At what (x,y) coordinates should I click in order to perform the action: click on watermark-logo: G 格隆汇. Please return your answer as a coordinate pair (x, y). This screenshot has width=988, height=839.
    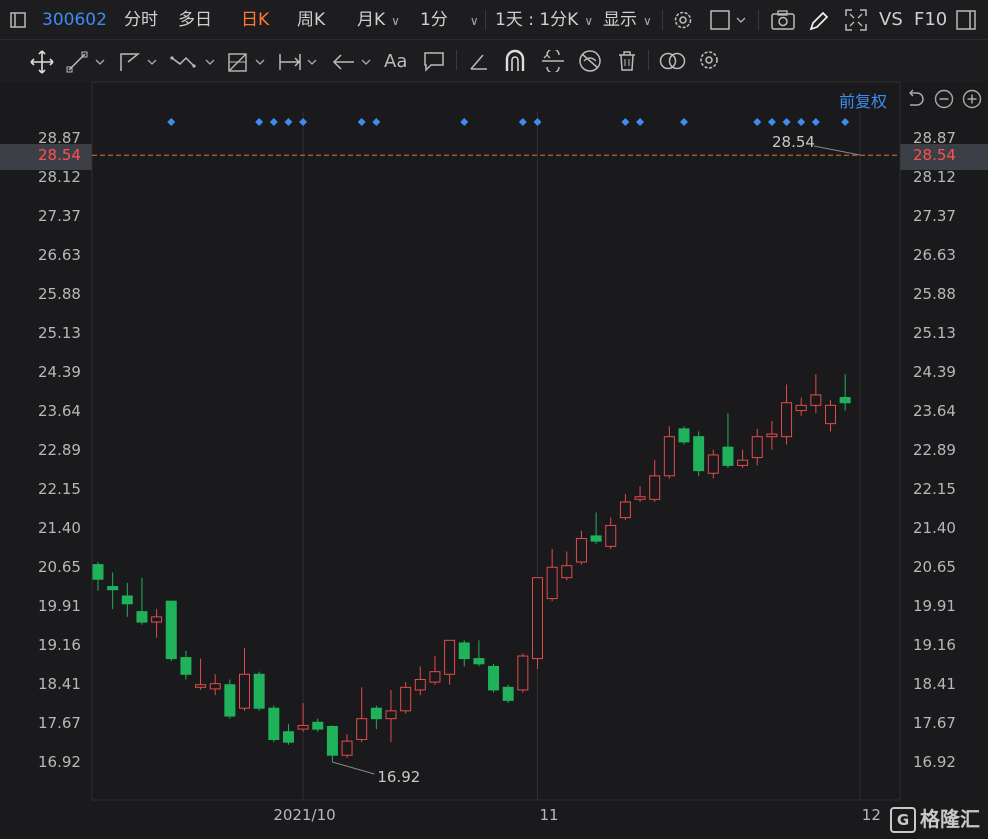
    Looking at the image, I should click on (935, 818).